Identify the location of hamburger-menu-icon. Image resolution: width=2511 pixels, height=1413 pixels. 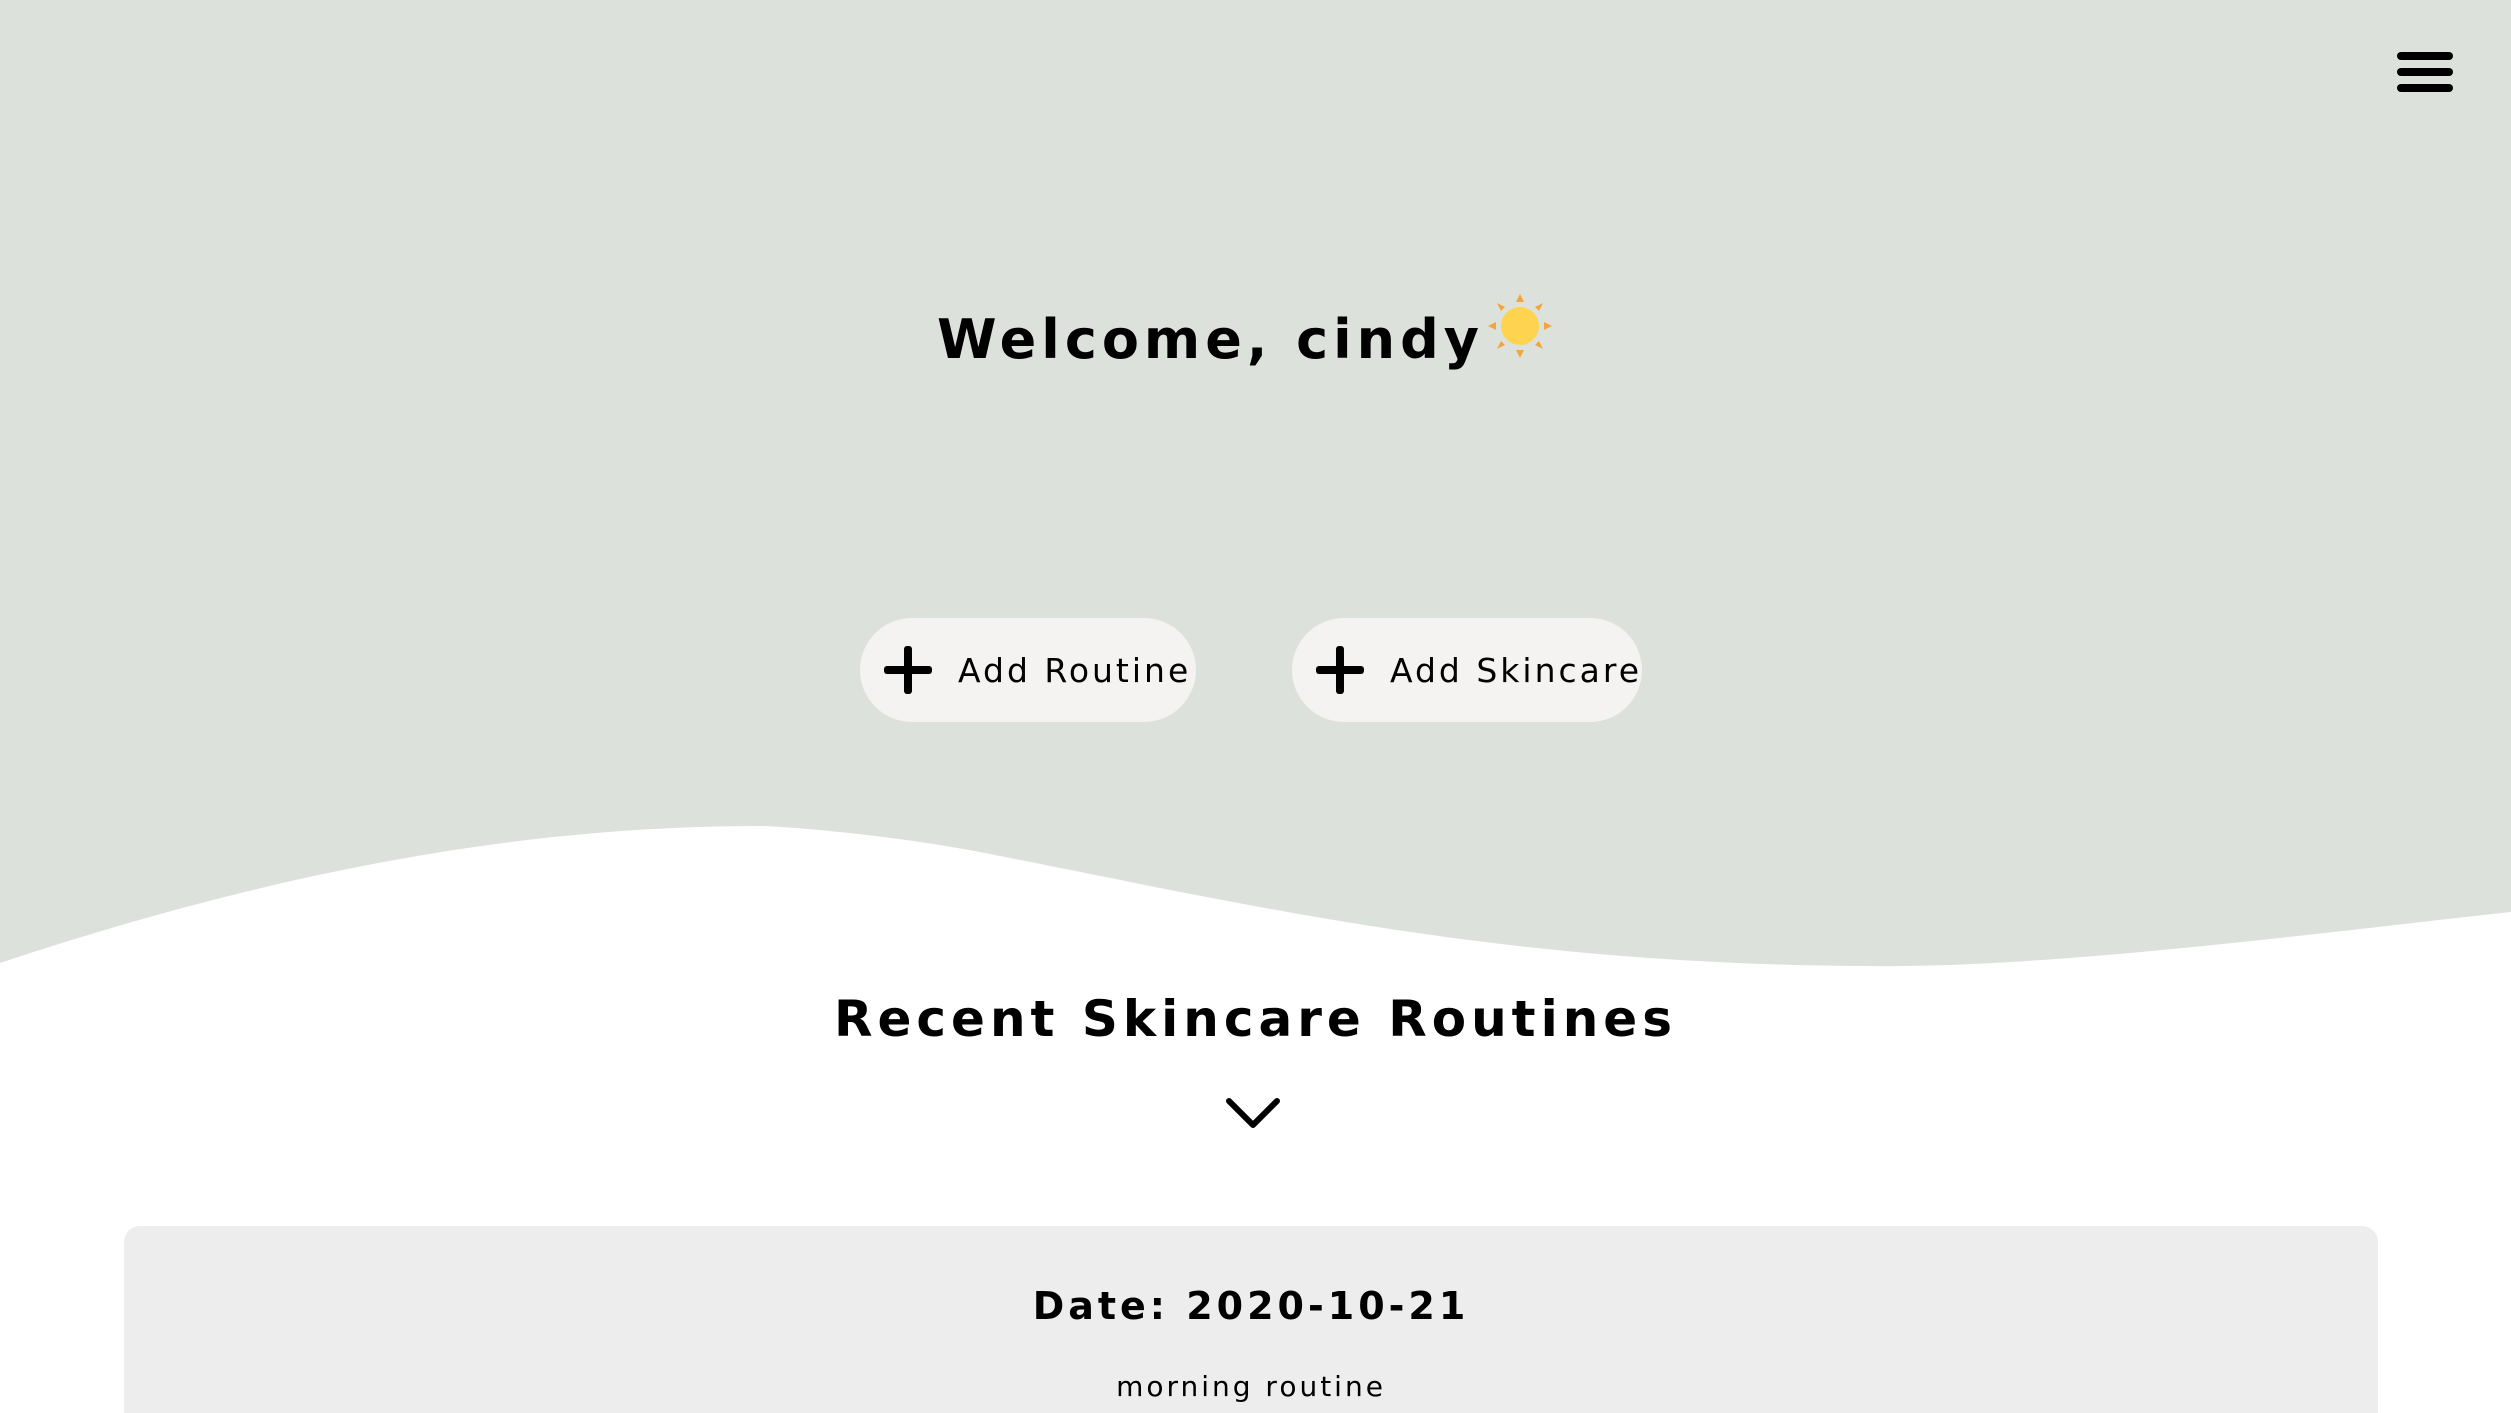
(2425, 72).